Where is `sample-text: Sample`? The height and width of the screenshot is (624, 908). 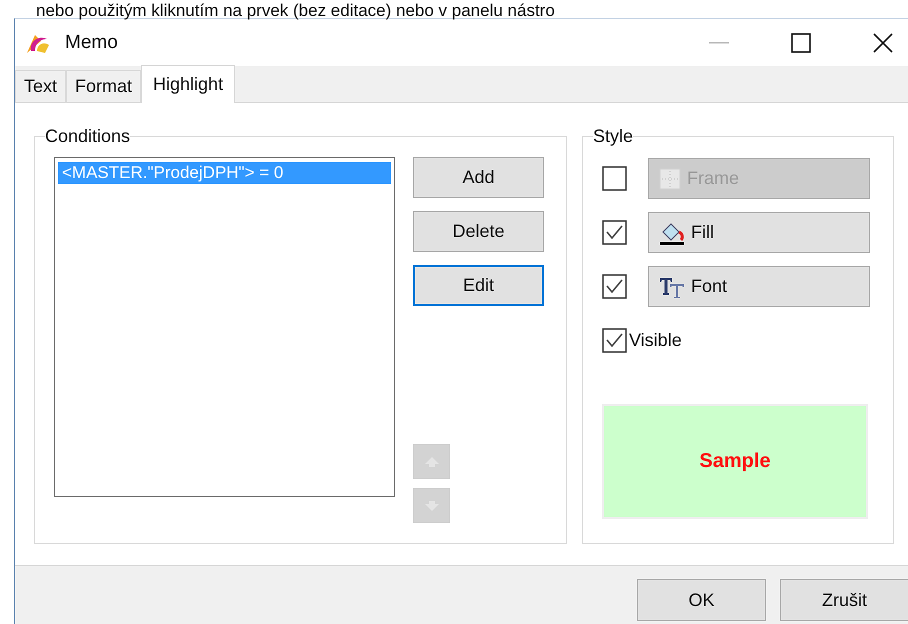
sample-text: Sample is located at coordinates (735, 461).